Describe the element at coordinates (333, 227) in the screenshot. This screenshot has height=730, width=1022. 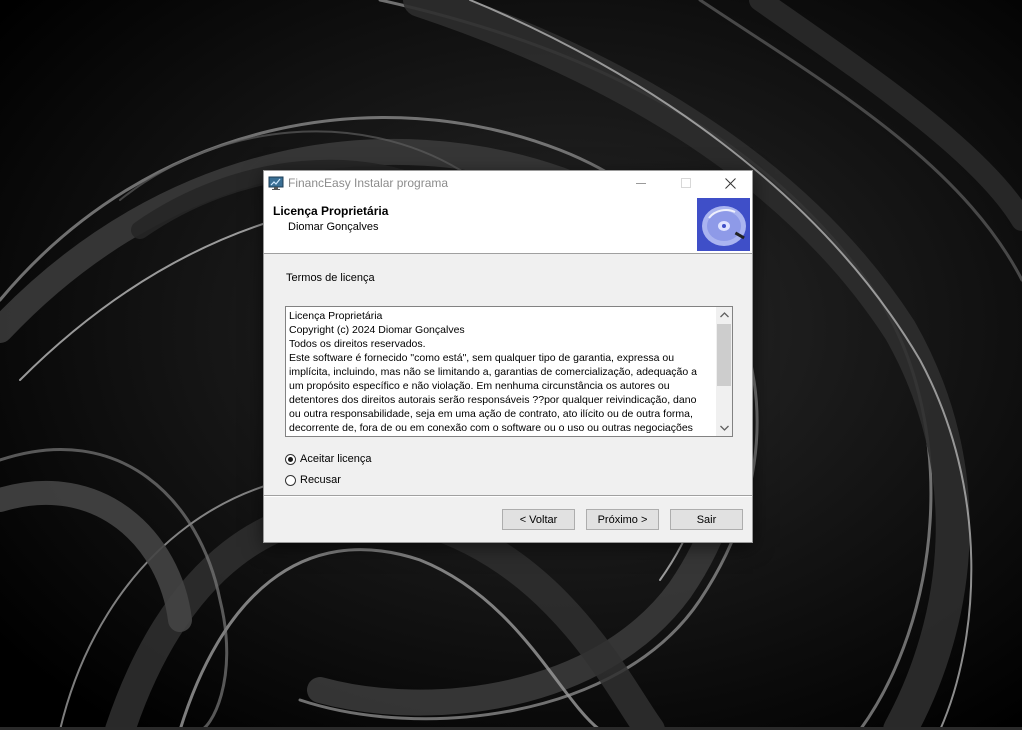
I see `page-subtitle: Diomar Gonçalves` at that location.